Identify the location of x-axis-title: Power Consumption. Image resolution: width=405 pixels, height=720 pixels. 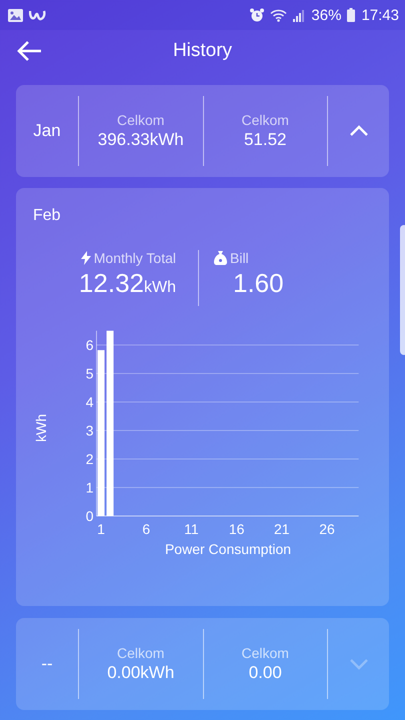
(228, 549).